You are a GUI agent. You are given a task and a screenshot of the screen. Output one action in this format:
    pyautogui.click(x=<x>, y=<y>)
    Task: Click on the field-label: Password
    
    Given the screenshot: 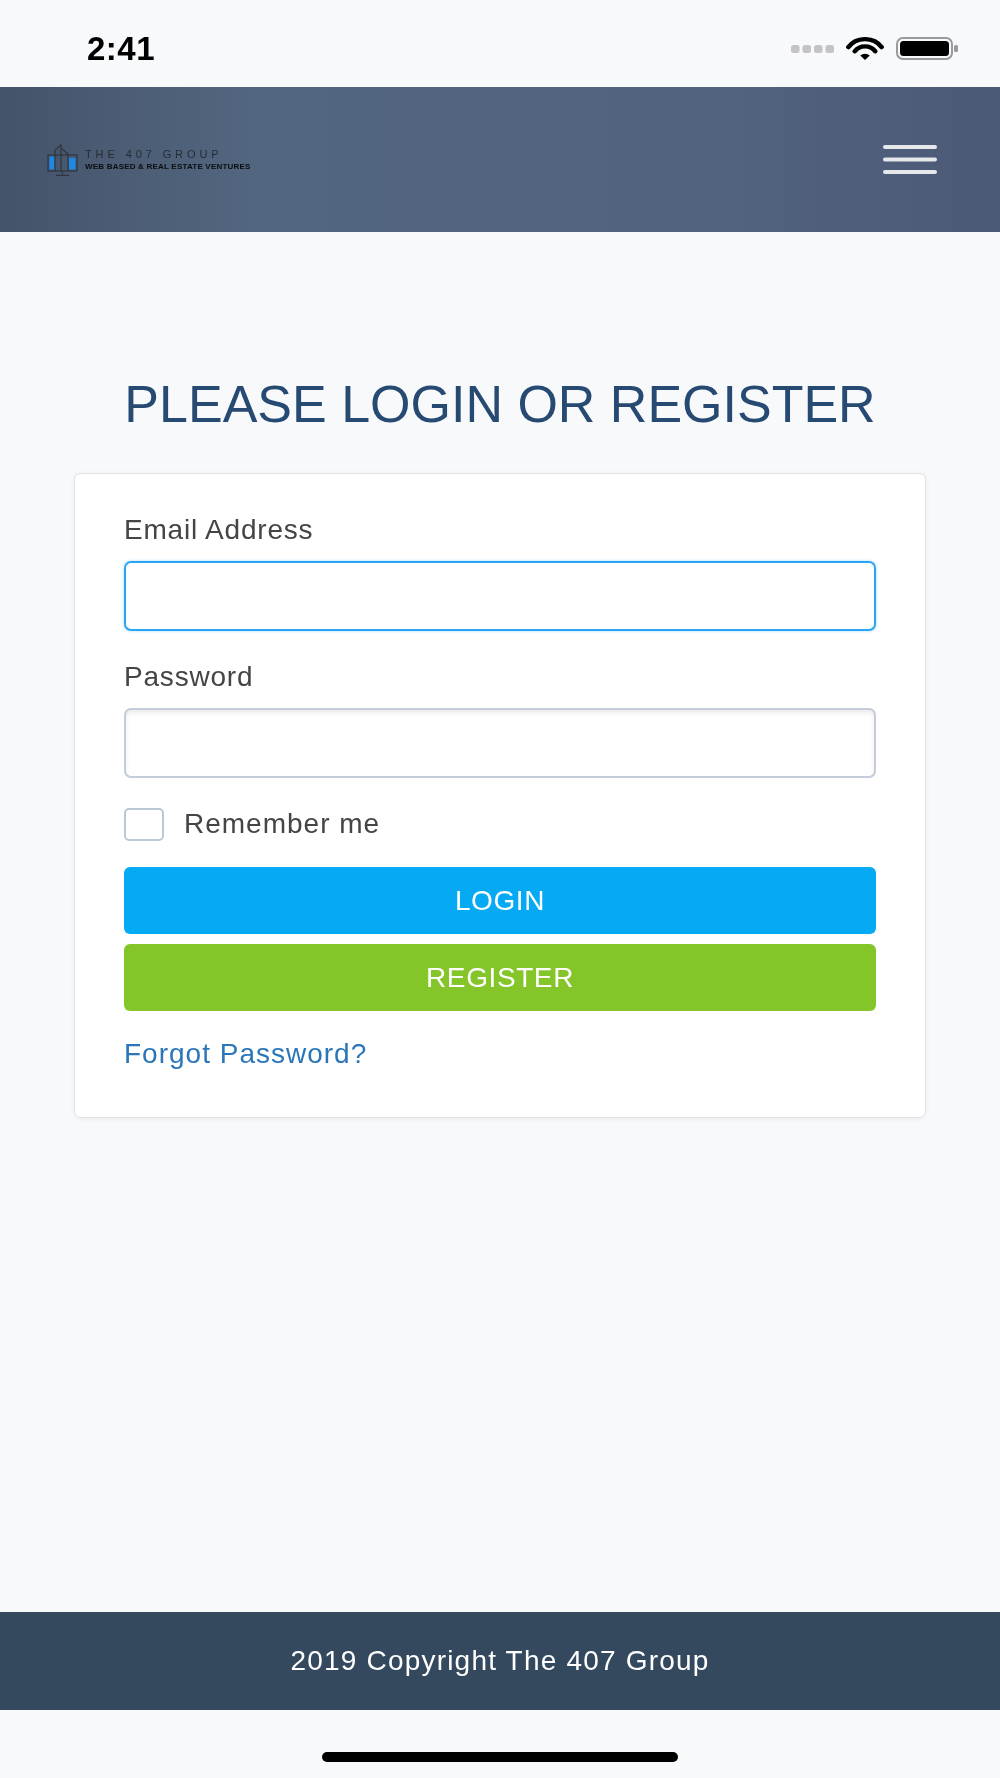 What is the action you would take?
    pyautogui.click(x=189, y=677)
    